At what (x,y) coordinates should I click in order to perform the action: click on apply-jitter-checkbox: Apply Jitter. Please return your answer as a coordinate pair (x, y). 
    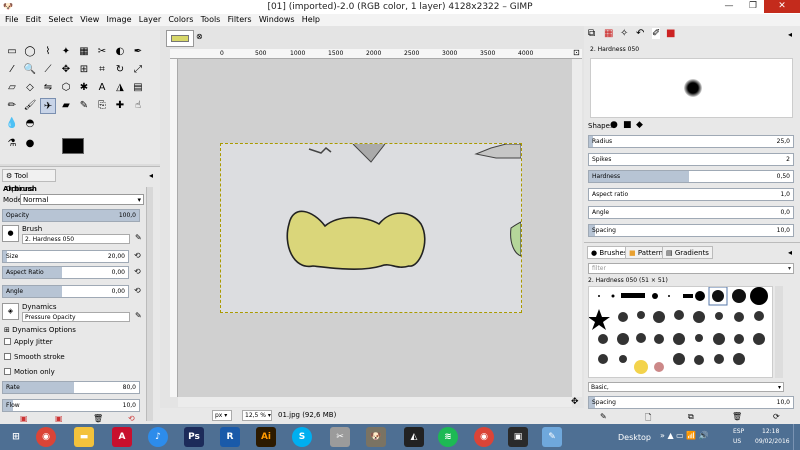
    Looking at the image, I should click on (28, 342).